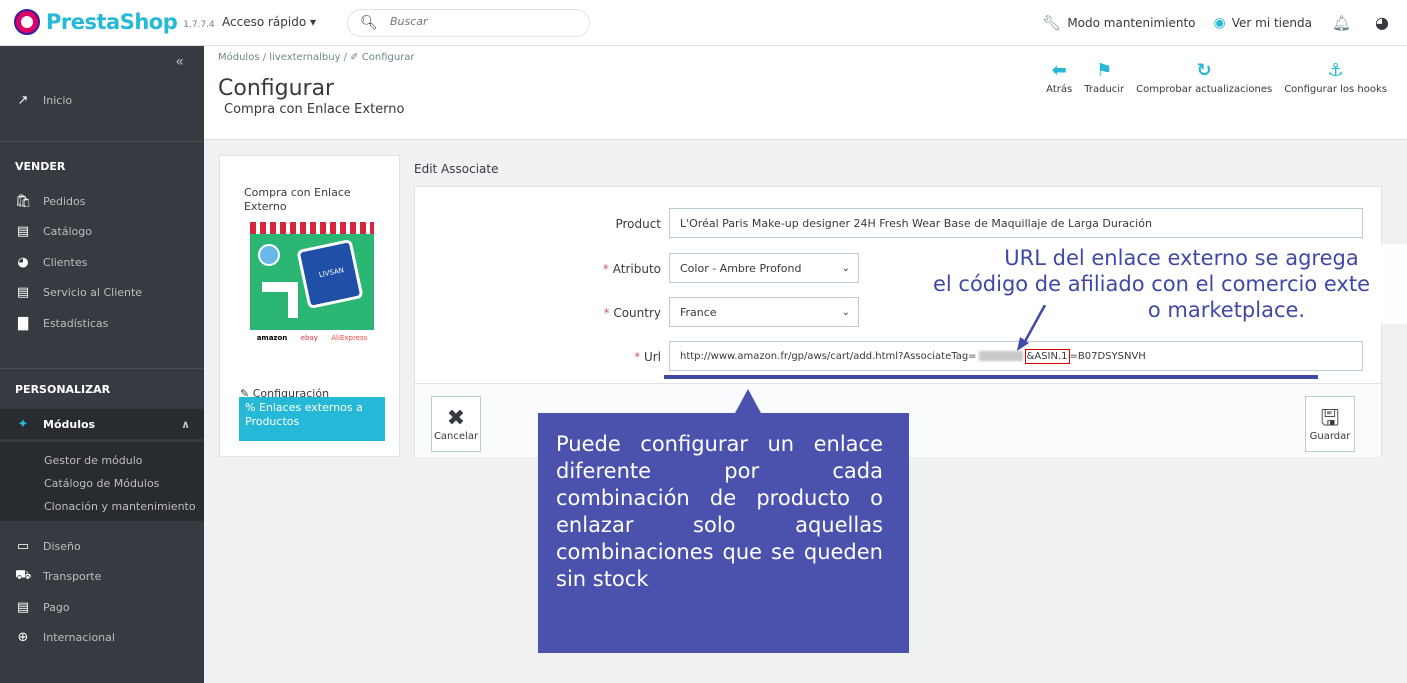 The image size is (1407, 683). I want to click on sidebar-item-label: Estadísticas, so click(76, 323).